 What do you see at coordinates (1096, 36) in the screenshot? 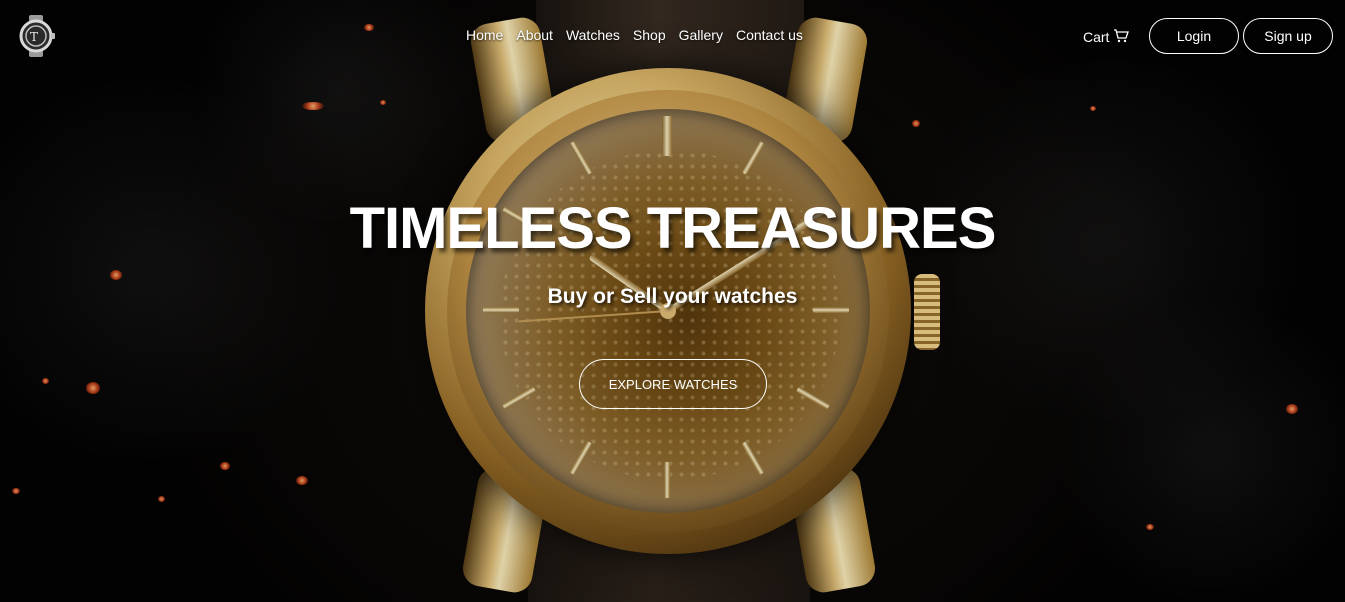
I see `cart-label: Cart` at bounding box center [1096, 36].